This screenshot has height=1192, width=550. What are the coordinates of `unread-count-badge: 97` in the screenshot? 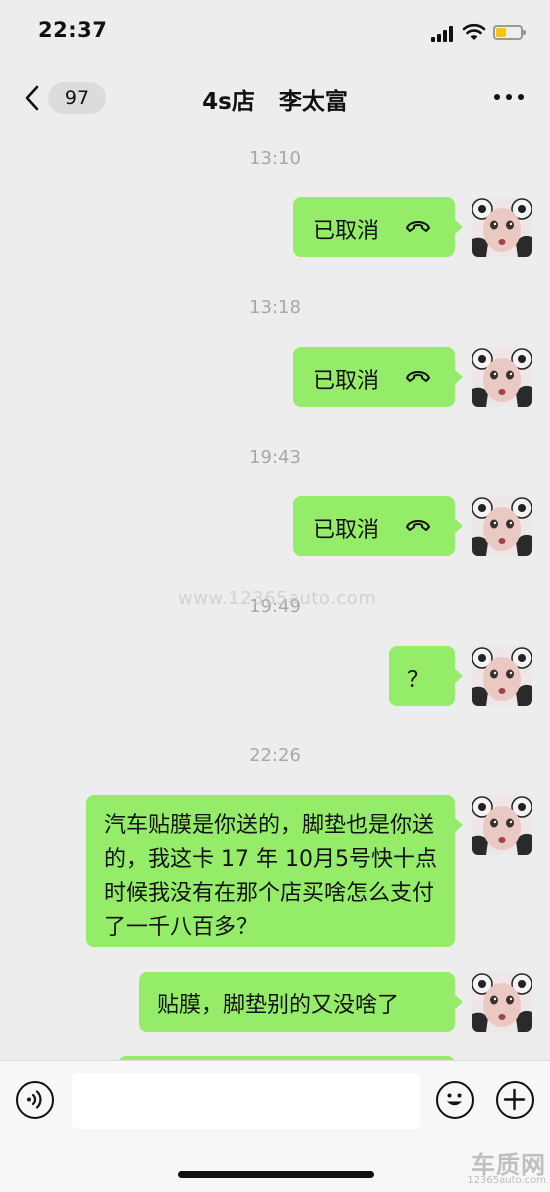 It's located at (77, 98).